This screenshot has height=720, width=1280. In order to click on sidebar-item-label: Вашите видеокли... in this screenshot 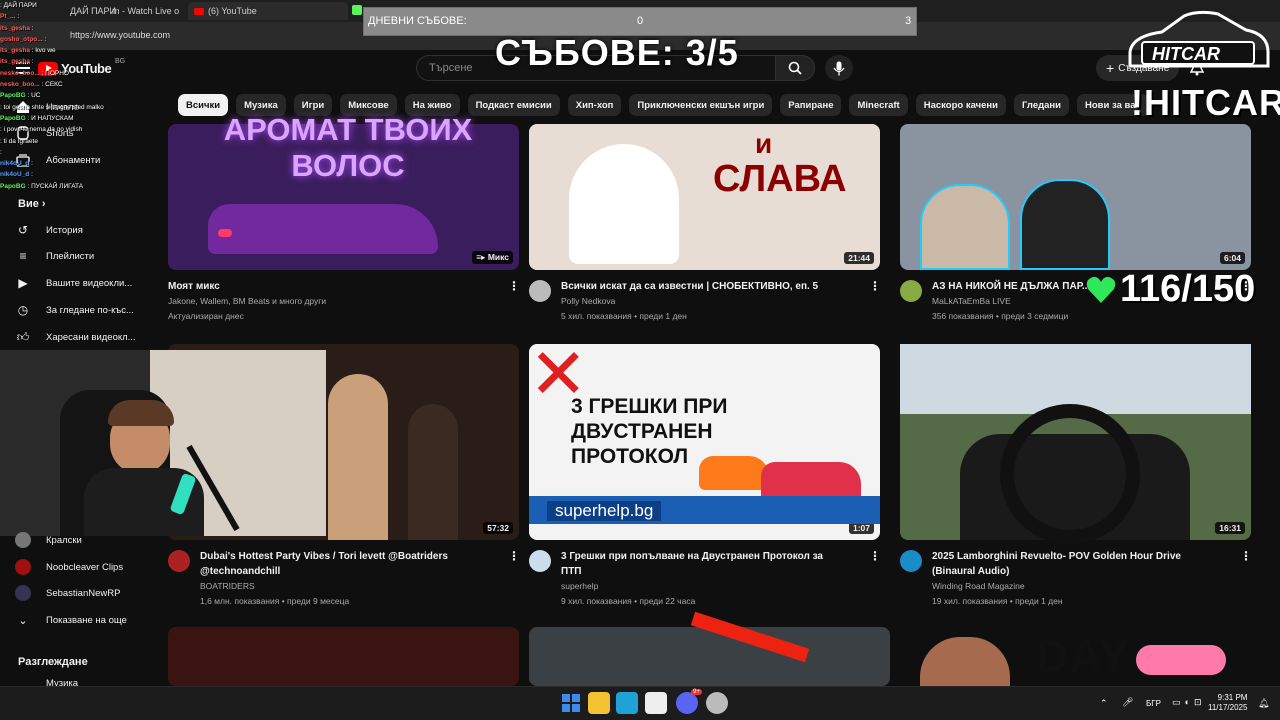, I will do `click(89, 283)`.